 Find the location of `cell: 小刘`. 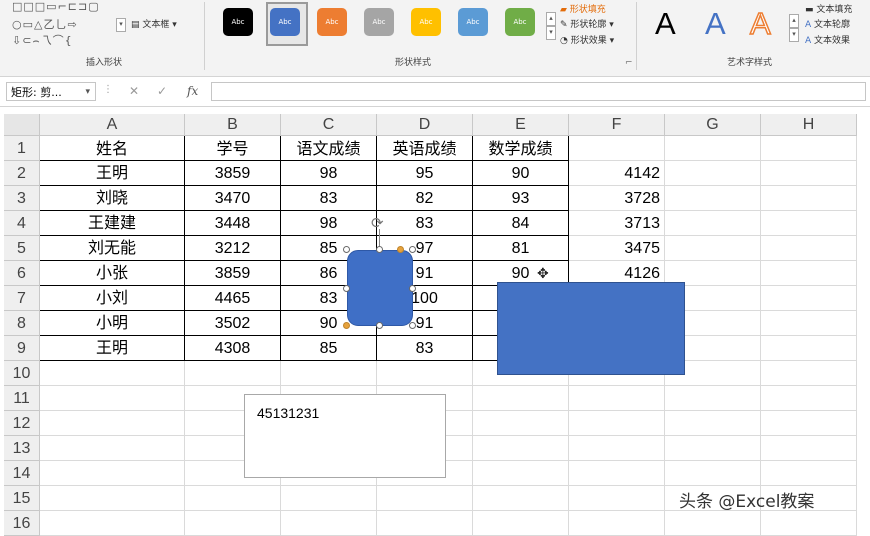

cell: 小刘 is located at coordinates (112, 298).